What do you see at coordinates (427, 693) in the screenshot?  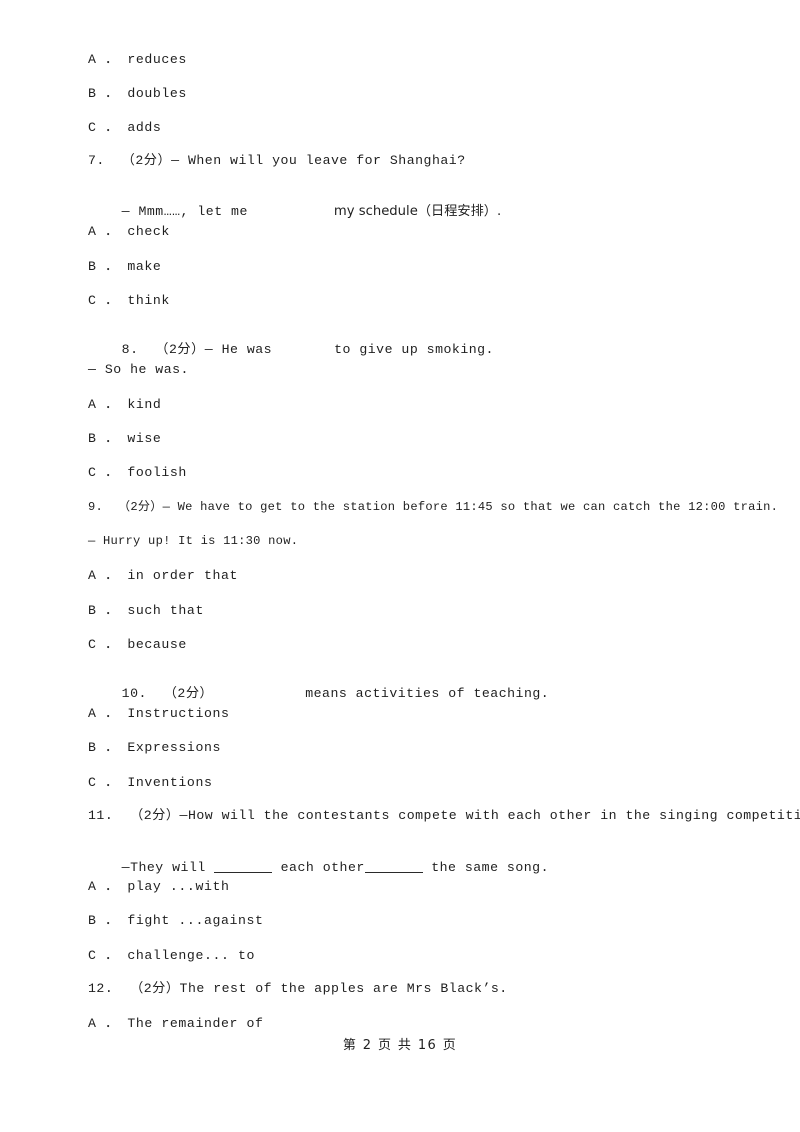 I see `stem-text-after-blank: means activities of teaching.` at bounding box center [427, 693].